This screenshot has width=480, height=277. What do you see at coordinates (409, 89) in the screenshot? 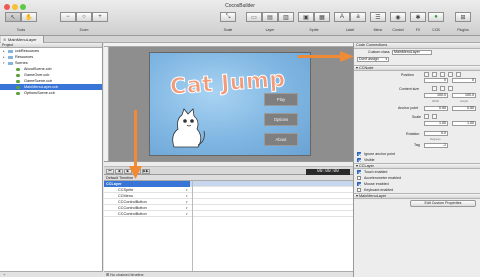
I see `content-size-label: Content size` at bounding box center [409, 89].